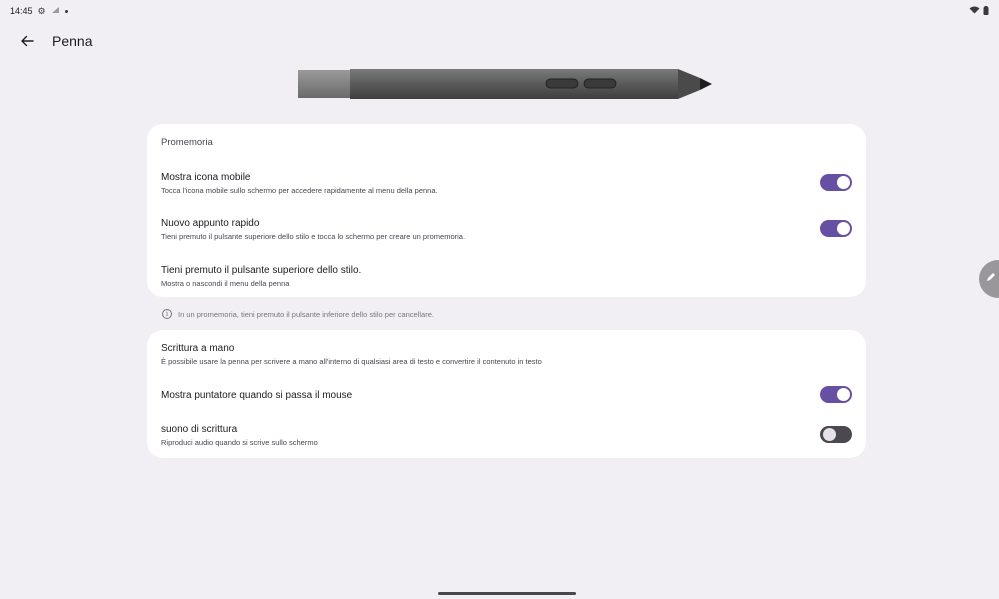 The width and height of the screenshot is (999, 599). Describe the element at coordinates (974, 11) in the screenshot. I see `wifi-icon` at that location.